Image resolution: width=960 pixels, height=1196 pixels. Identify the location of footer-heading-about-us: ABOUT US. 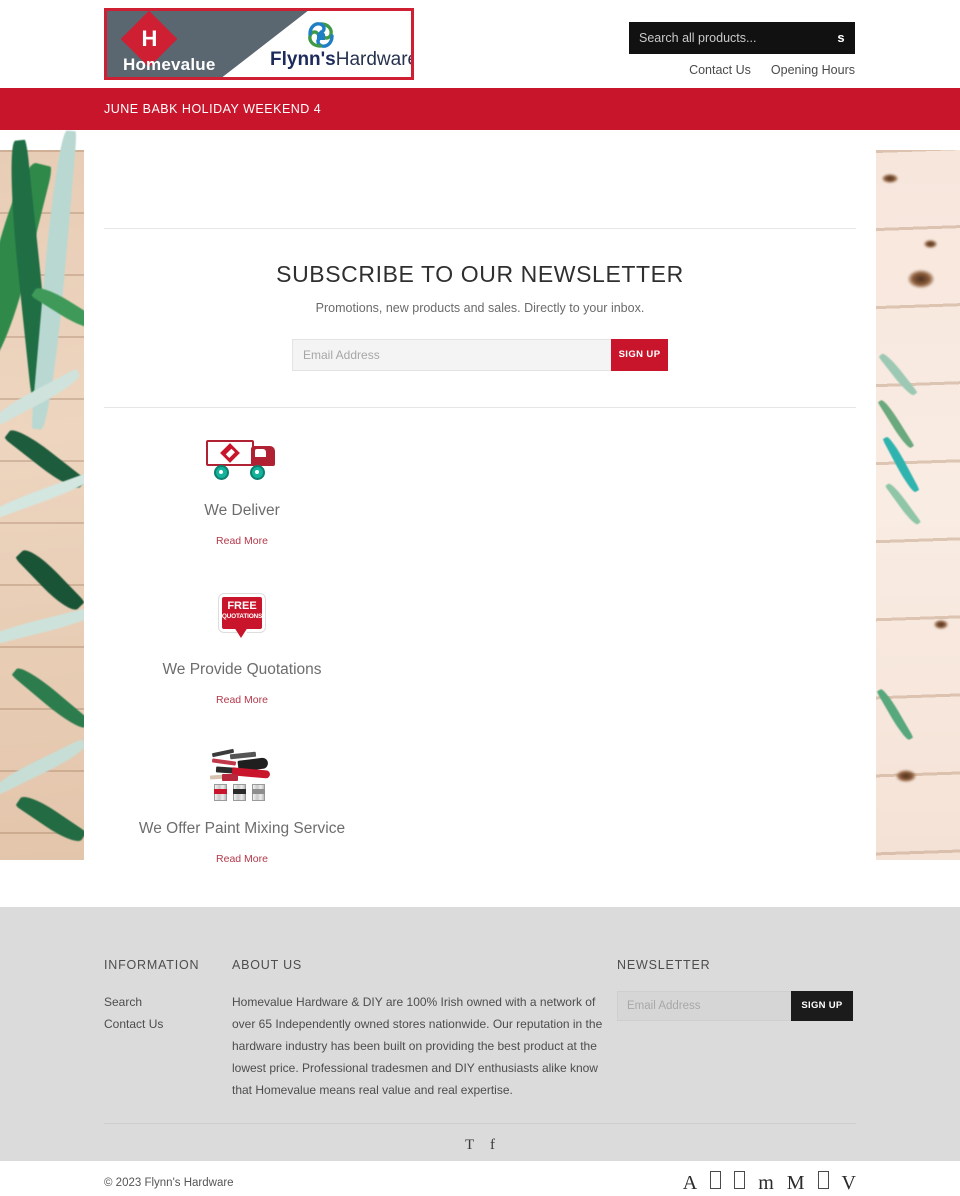
(267, 965).